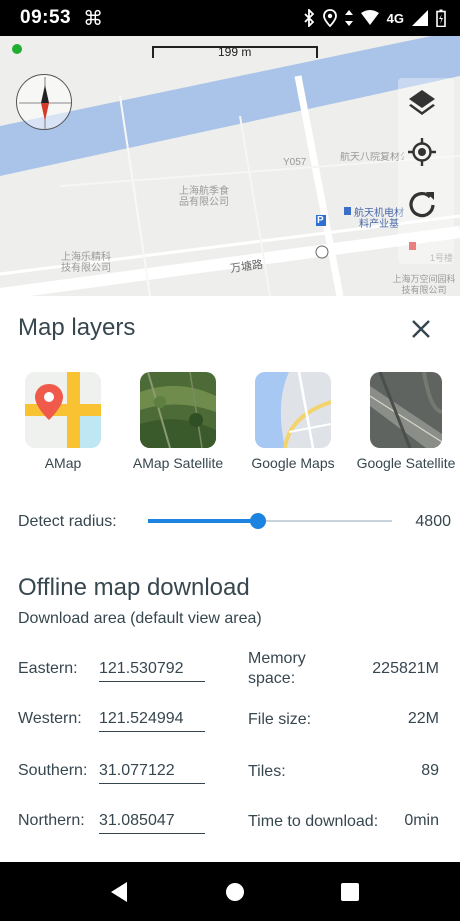  What do you see at coordinates (46, 17) in the screenshot?
I see `status-time: 09:53` at bounding box center [46, 17].